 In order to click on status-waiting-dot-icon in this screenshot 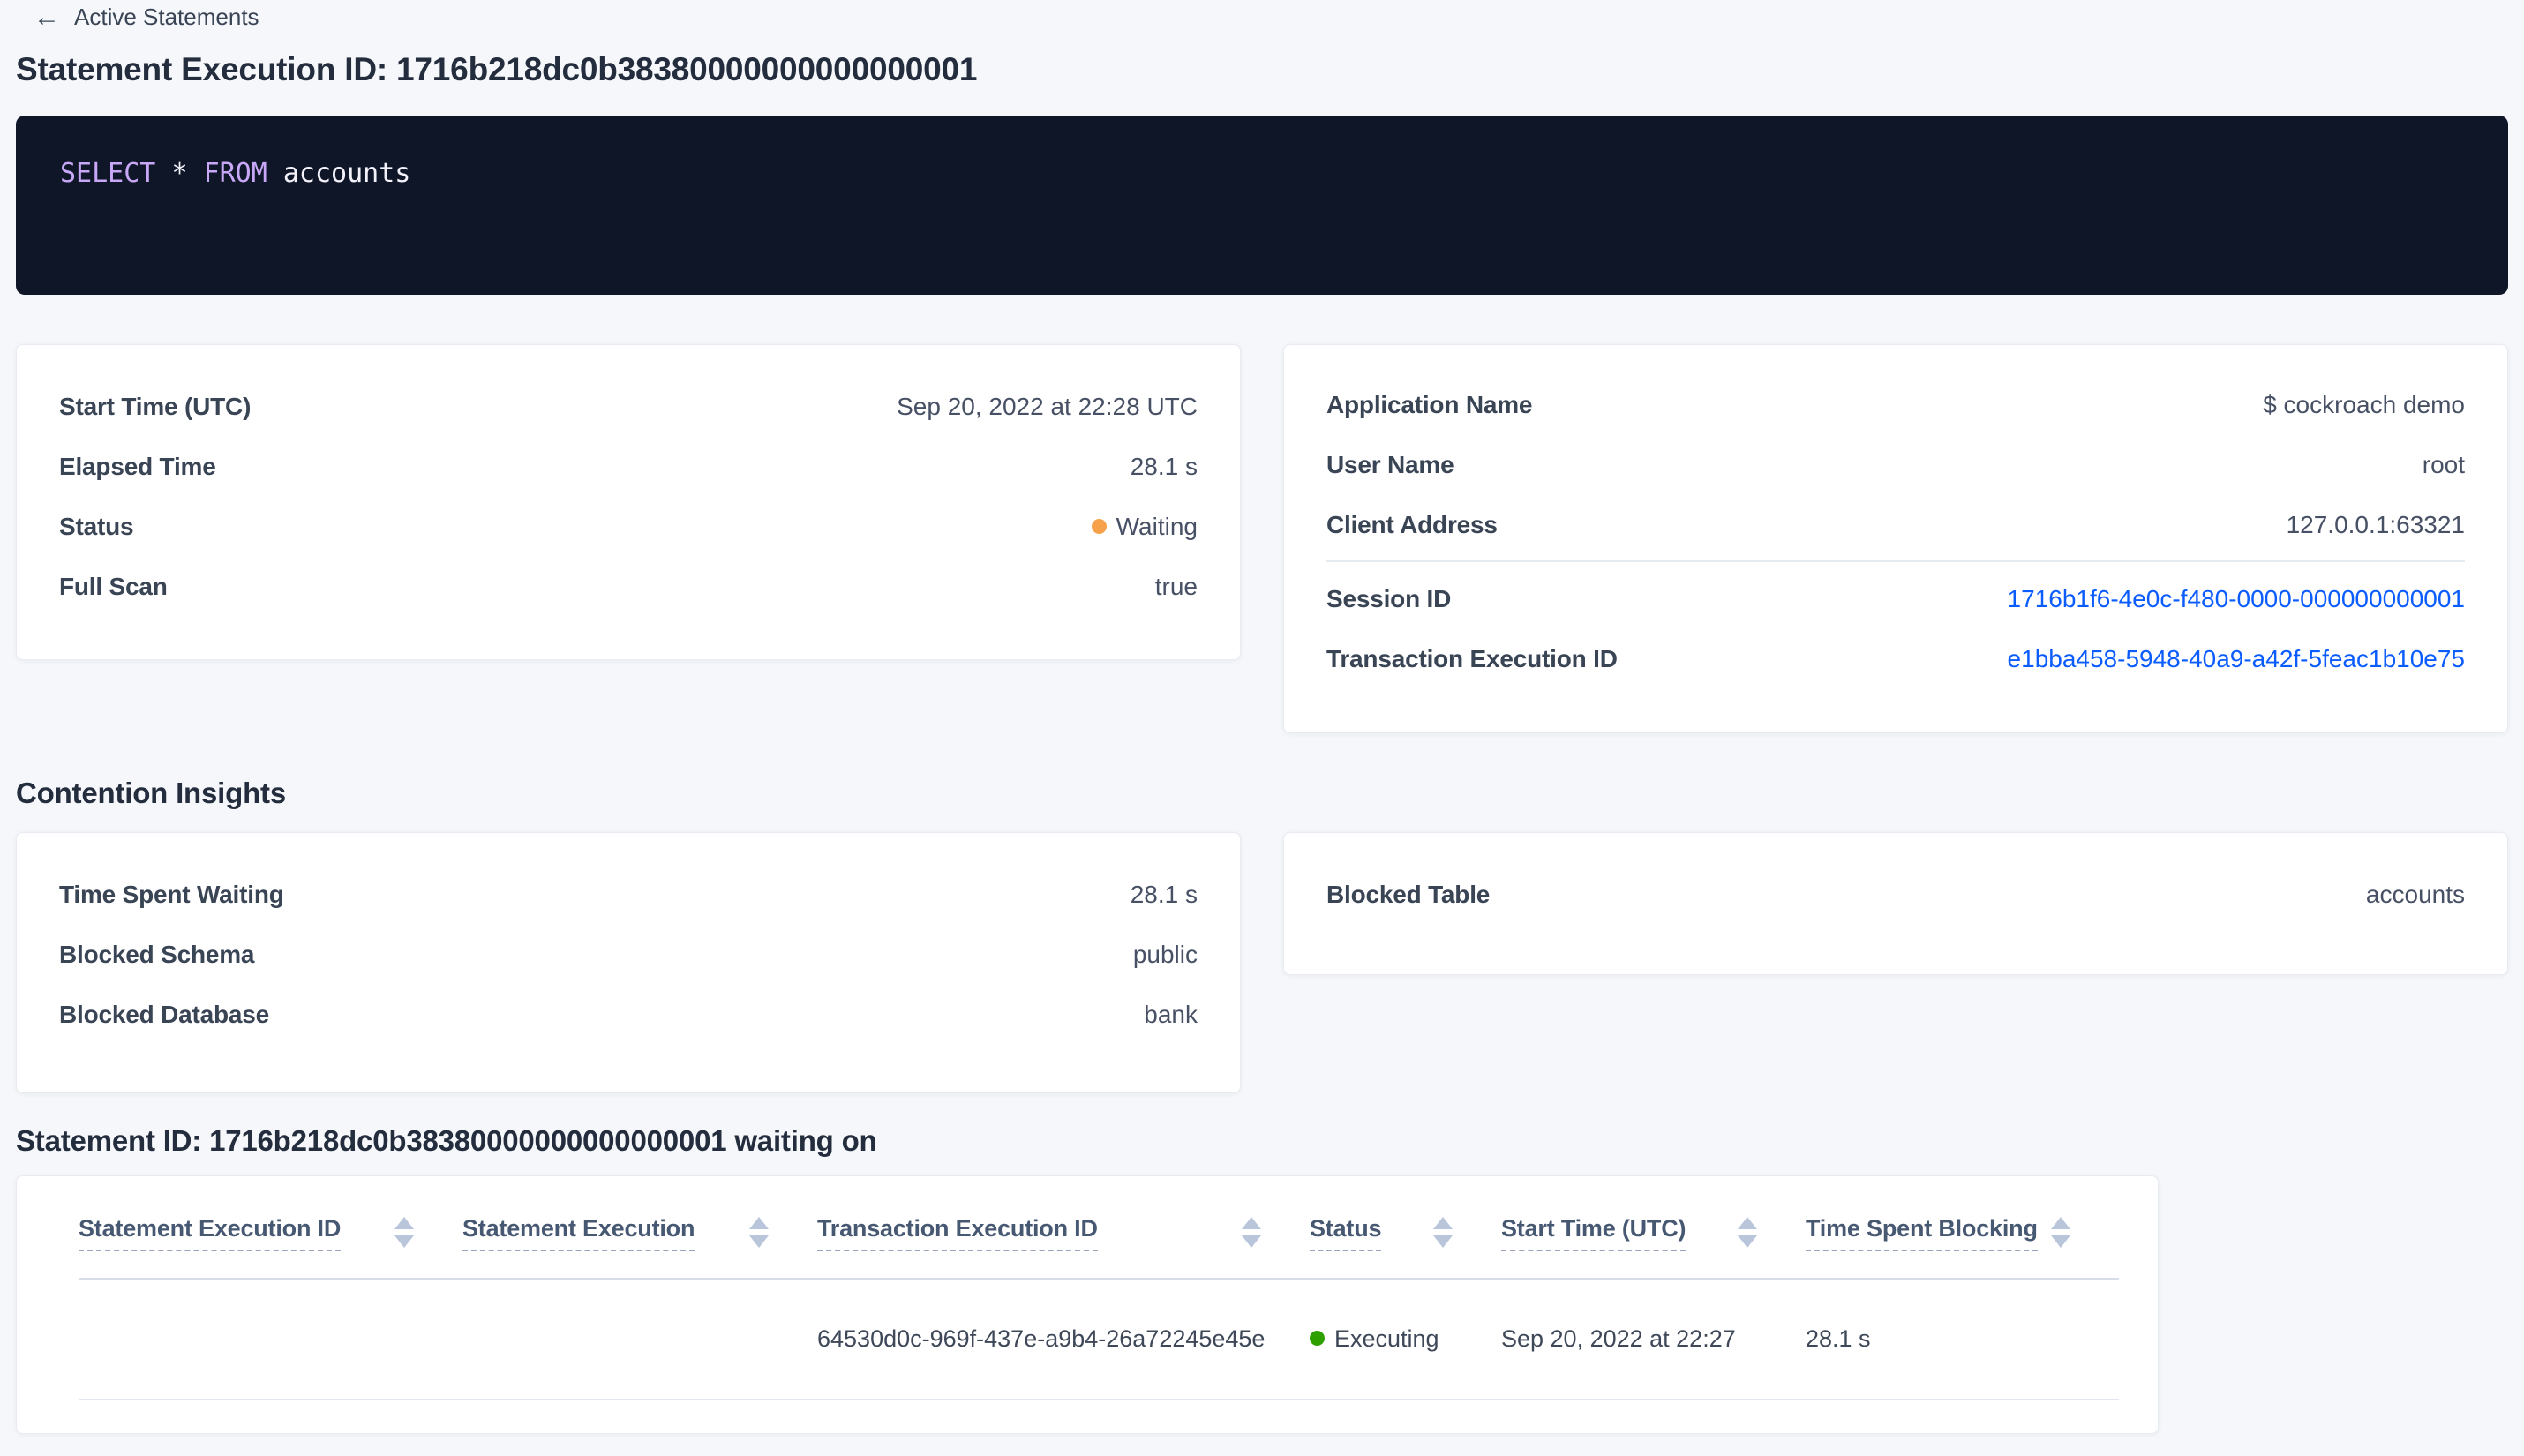, I will do `click(1099, 527)`.